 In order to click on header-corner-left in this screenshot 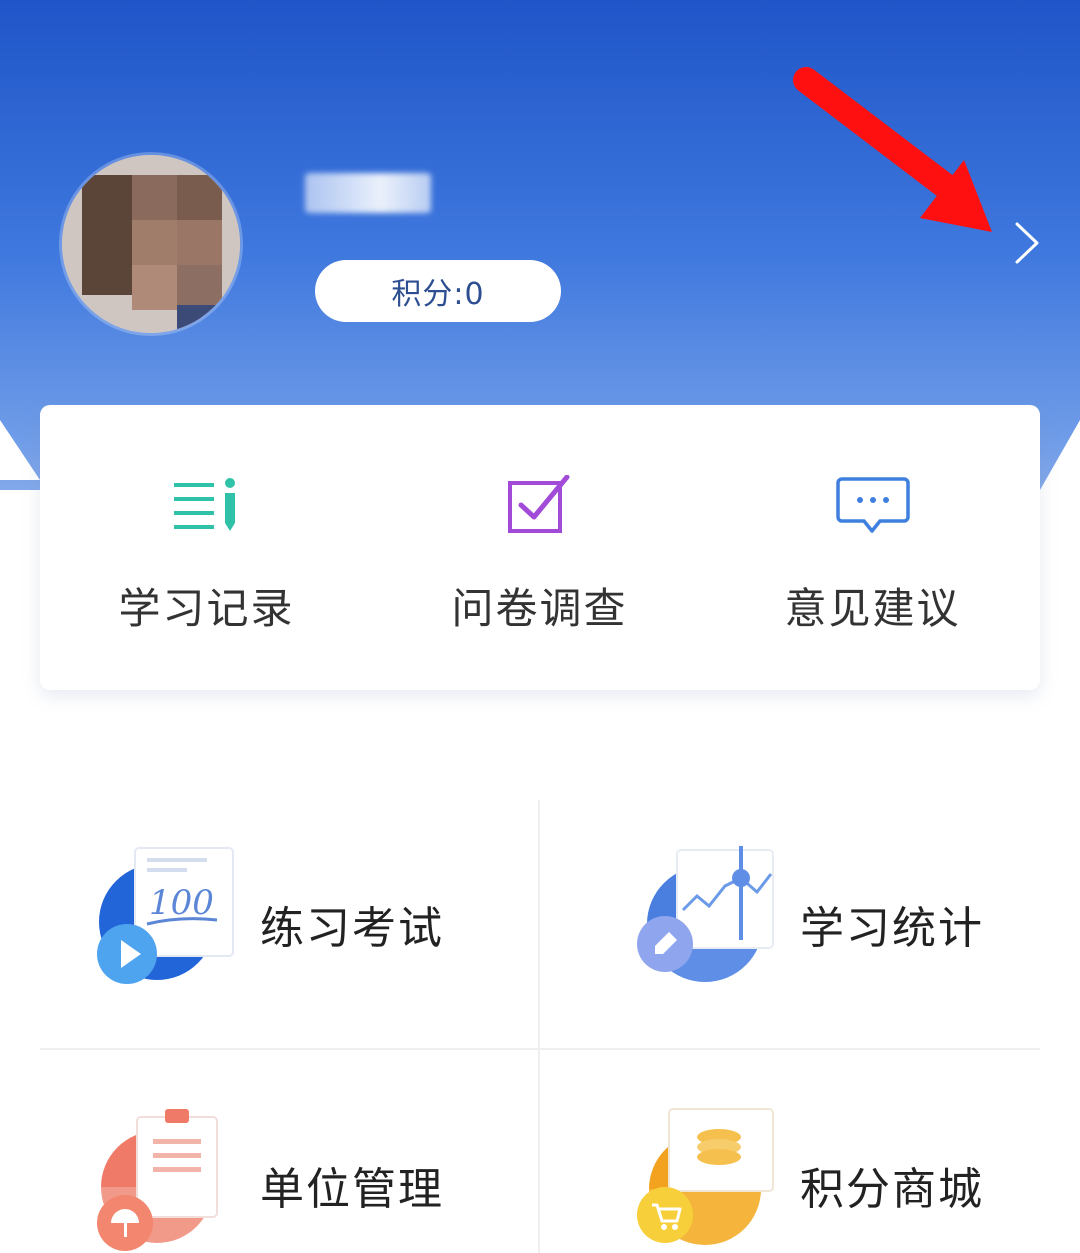, I will do `click(20, 450)`.